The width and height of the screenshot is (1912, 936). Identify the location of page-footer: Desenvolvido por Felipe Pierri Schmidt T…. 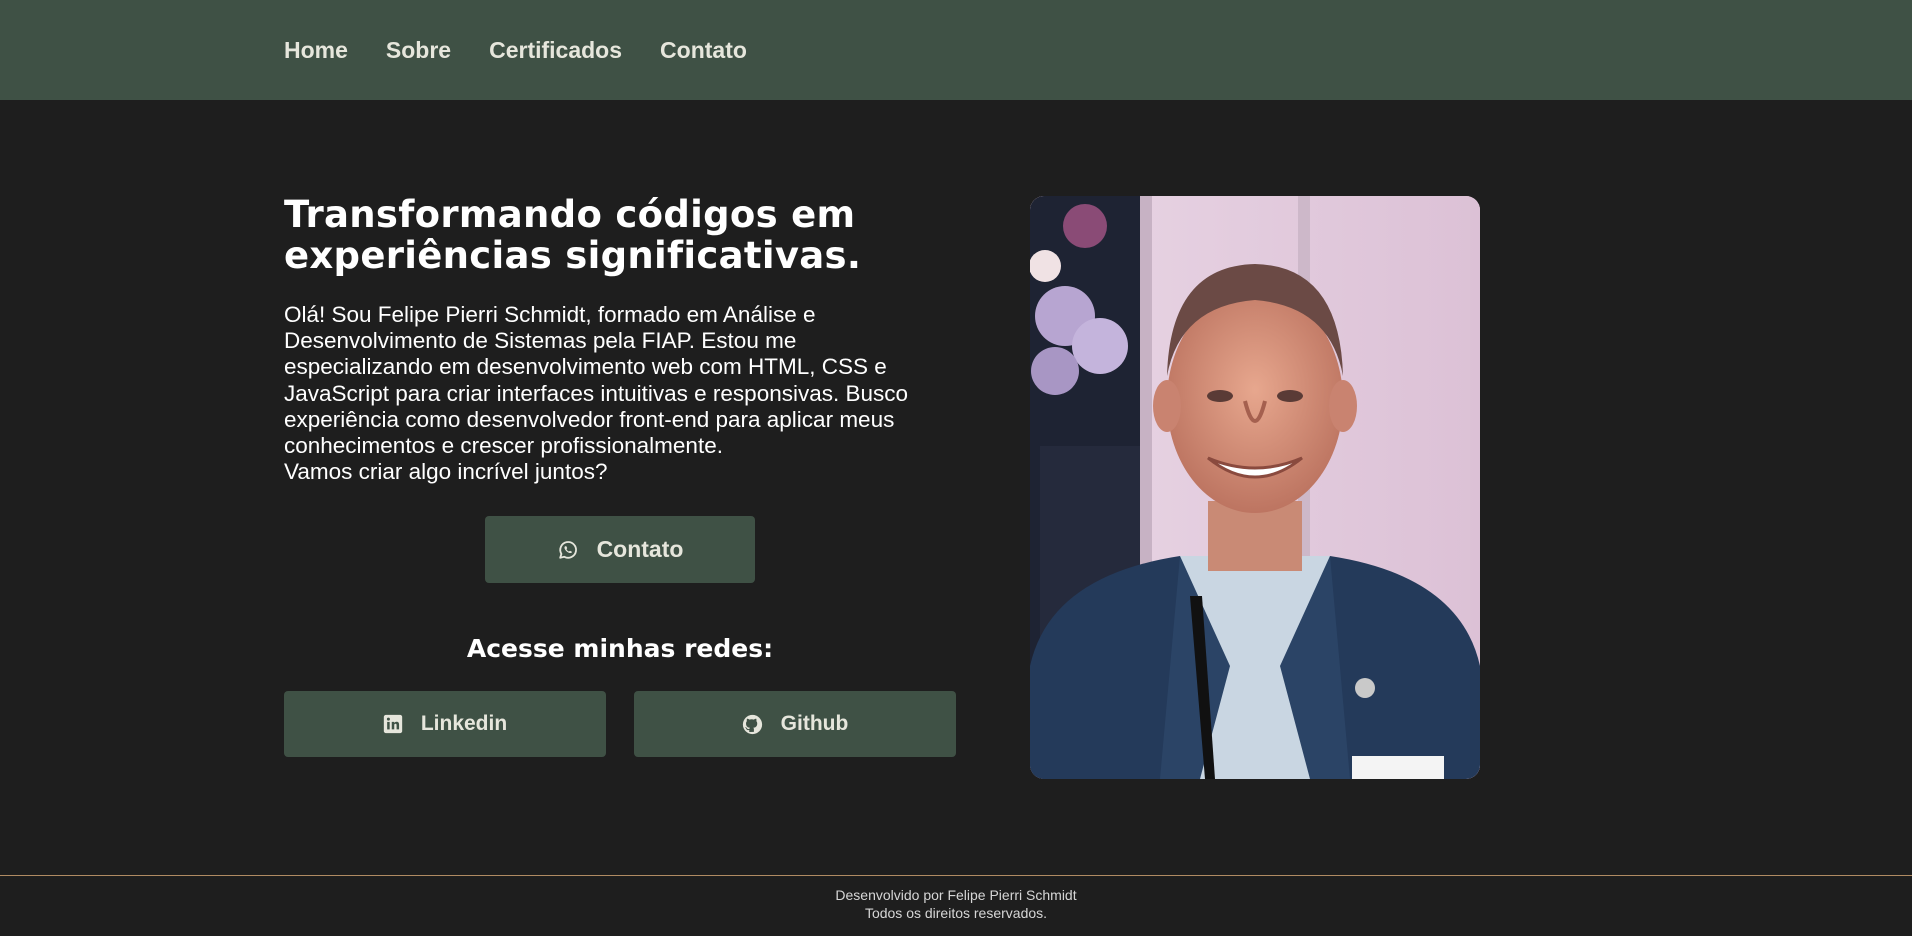
(956, 905).